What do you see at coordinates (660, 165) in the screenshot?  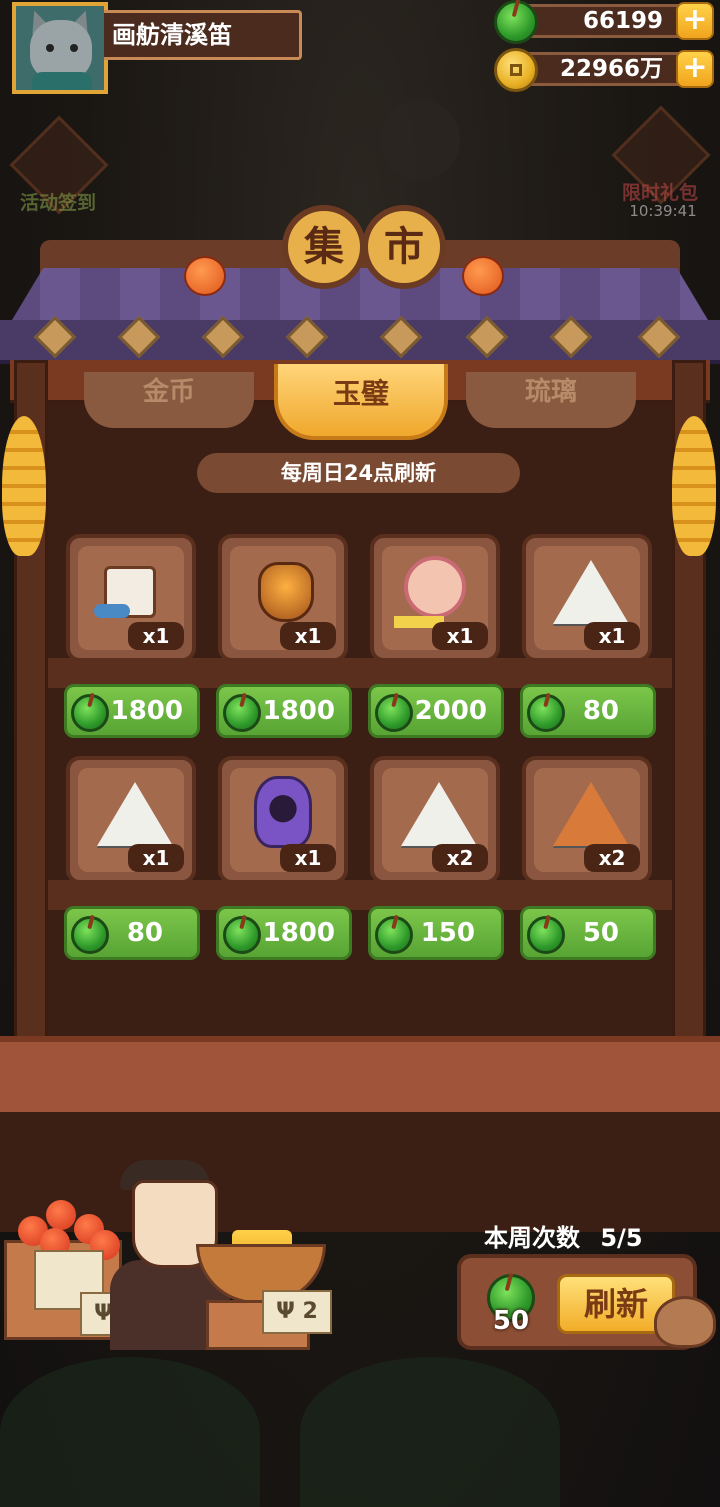 I see `limited-gift-button: 限时礼包 10:39:41` at bounding box center [660, 165].